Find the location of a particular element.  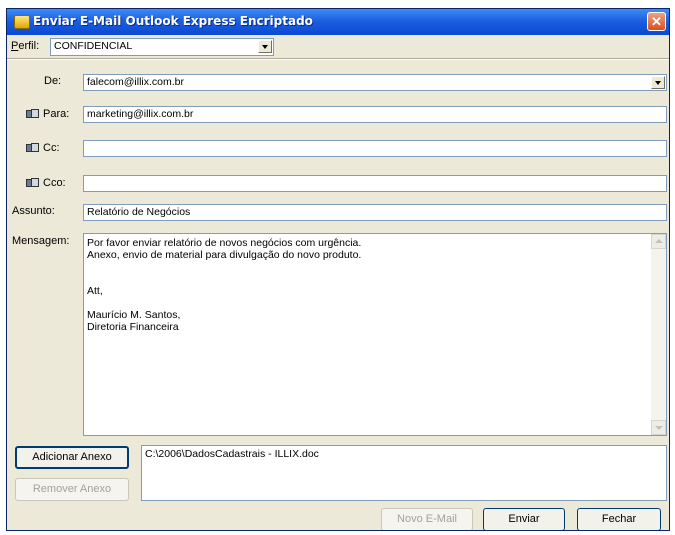

remove-attachment-button: Remover Anexo is located at coordinates (72, 489).